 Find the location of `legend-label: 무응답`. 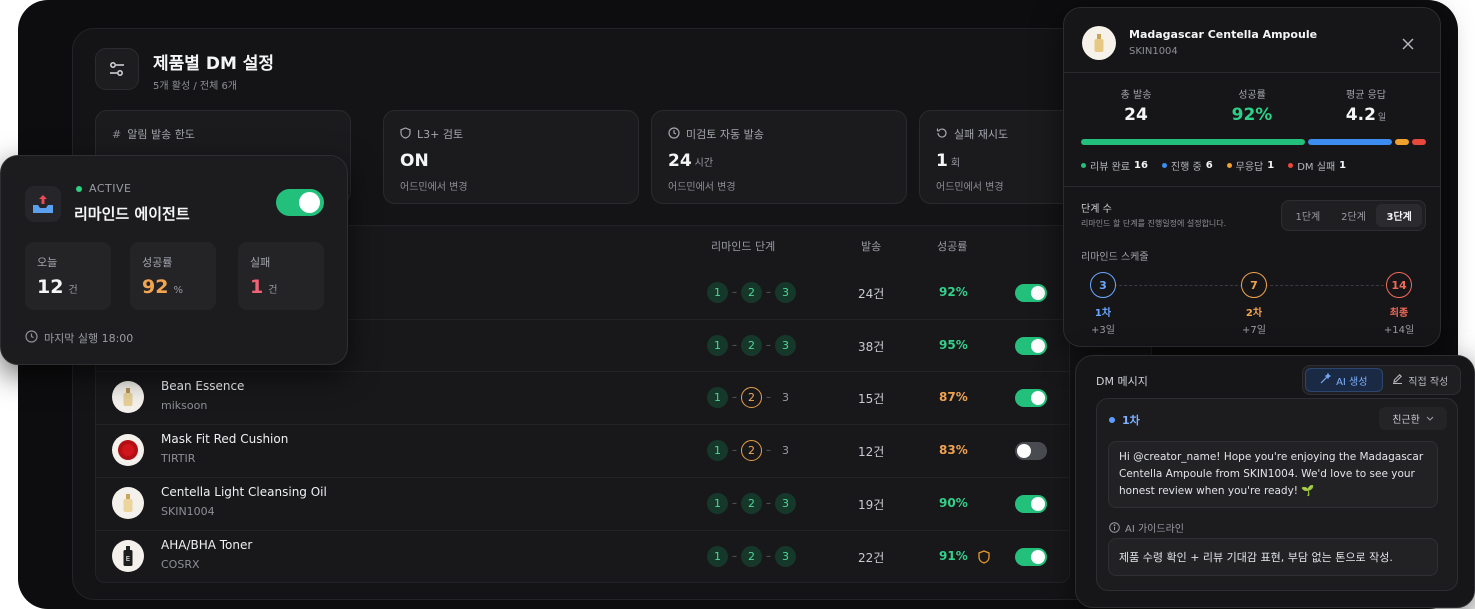

legend-label: 무응답 is located at coordinates (1249, 167).